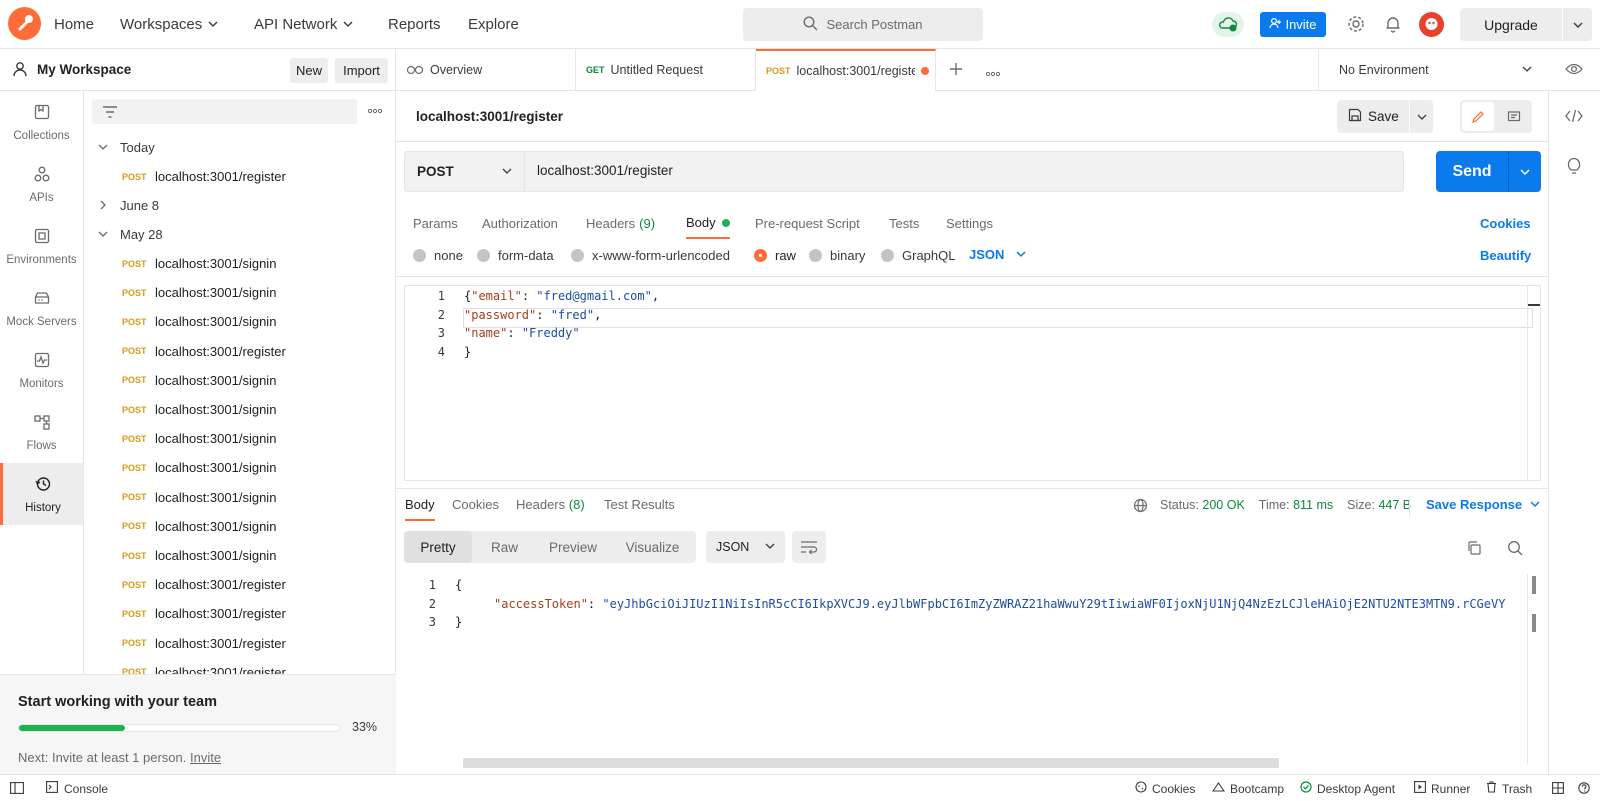  Describe the element at coordinates (1483, 504) in the screenshot. I see `save-response-button: Save Response` at that location.